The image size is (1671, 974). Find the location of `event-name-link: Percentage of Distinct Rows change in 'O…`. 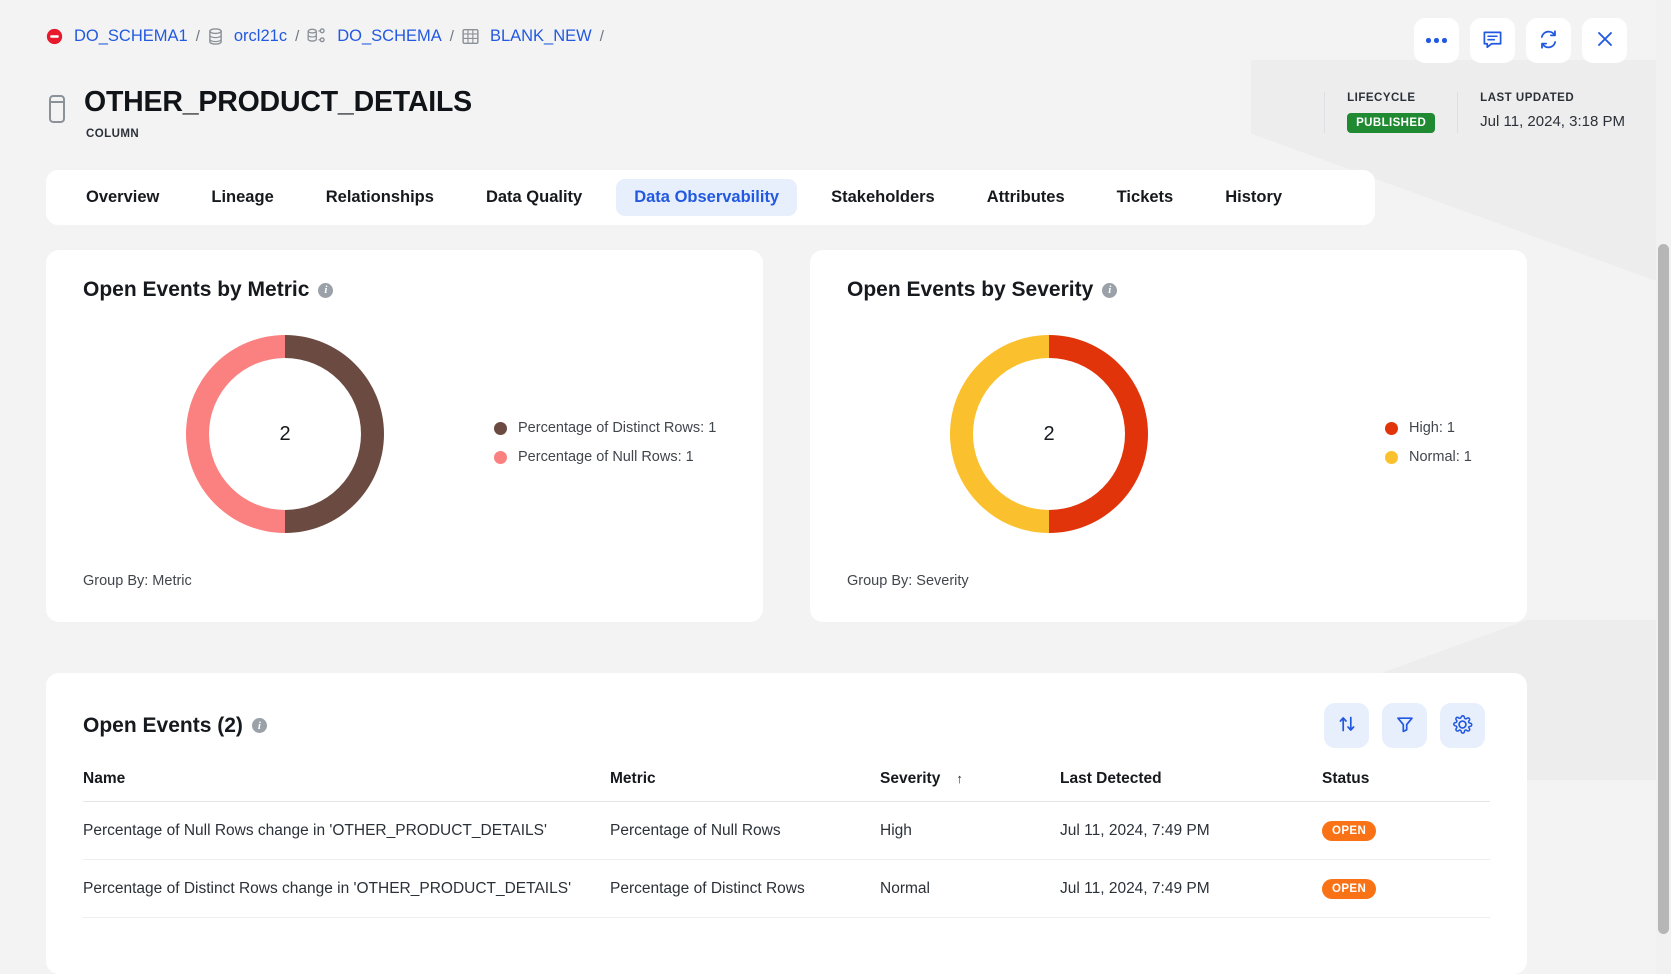

event-name-link: Percentage of Distinct Rows change in 'O… is located at coordinates (346, 888).